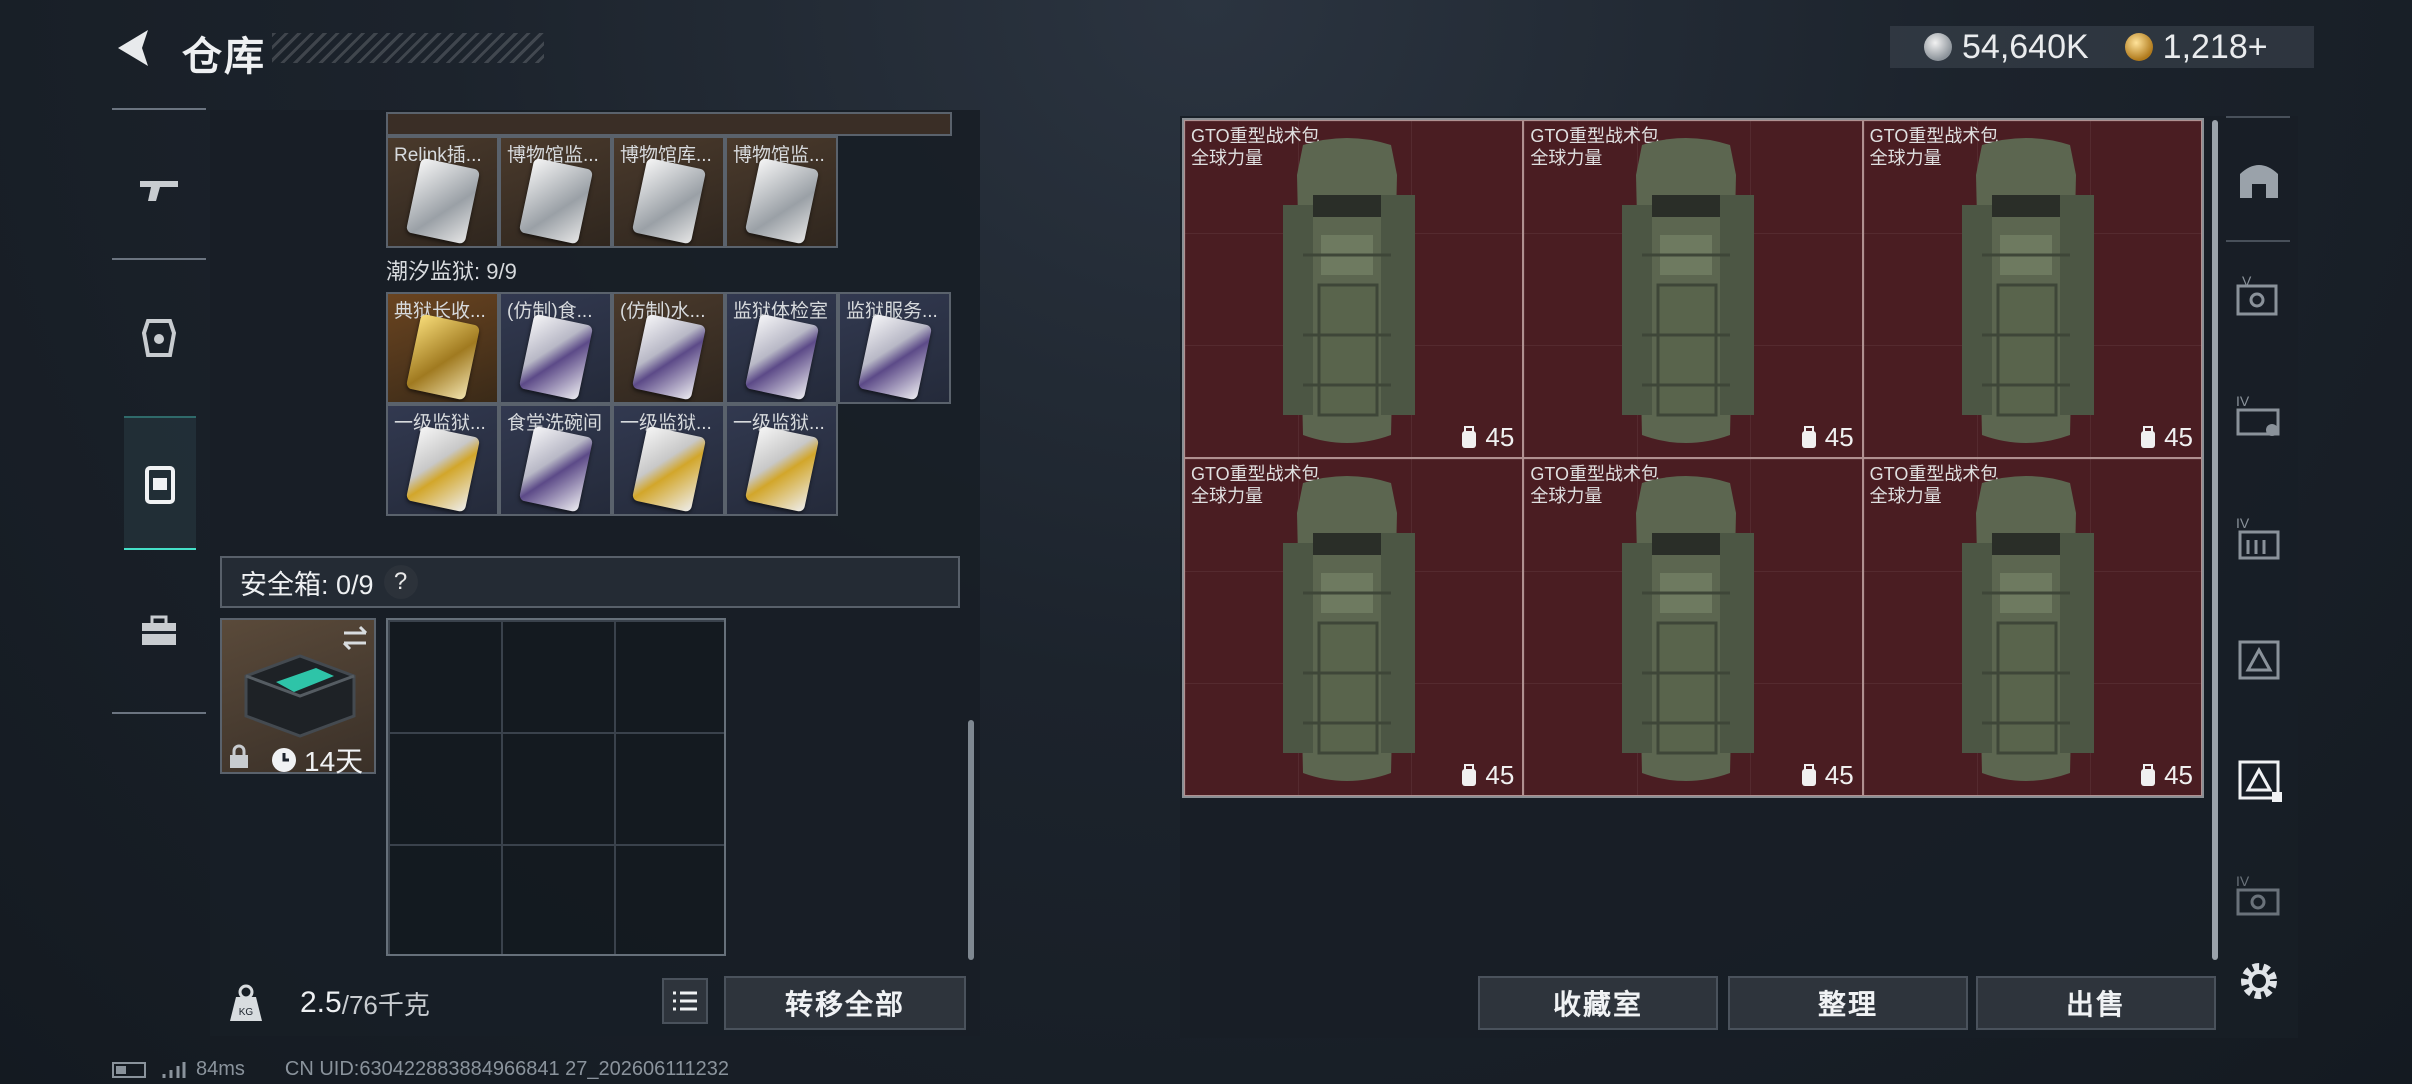 The image size is (2412, 1084). I want to click on sidebar-item-weapons, so click(159, 190).